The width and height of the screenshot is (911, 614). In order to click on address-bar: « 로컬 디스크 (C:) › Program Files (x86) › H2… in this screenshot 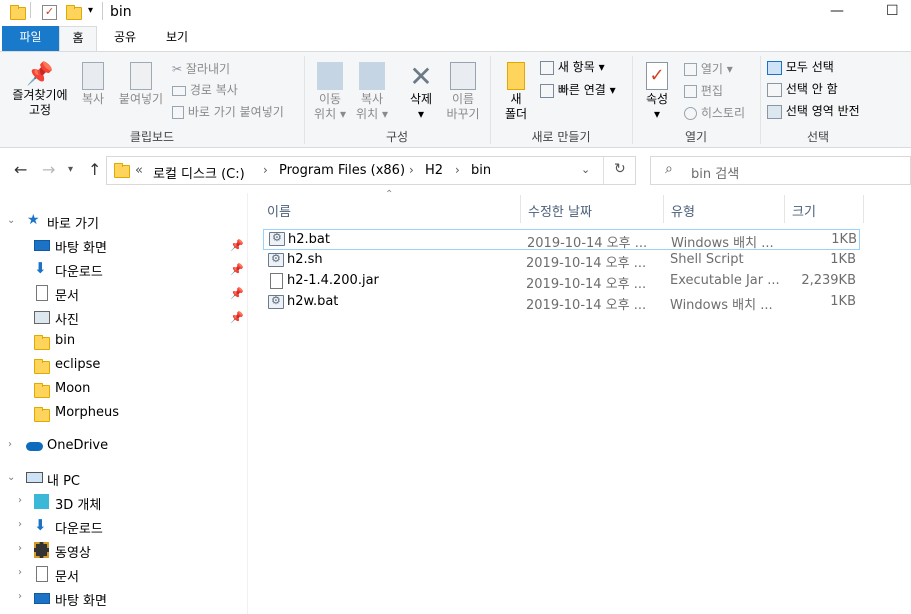, I will do `click(371, 170)`.